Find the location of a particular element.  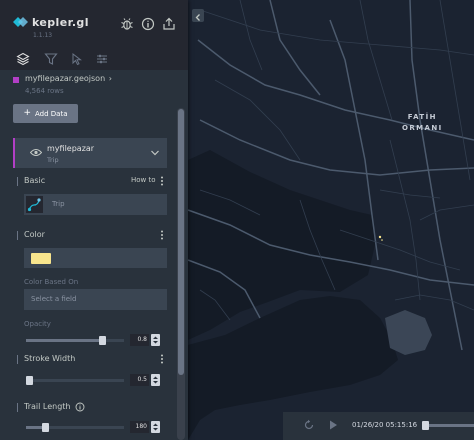

map-label-district: FATİH is located at coordinates (422, 117).